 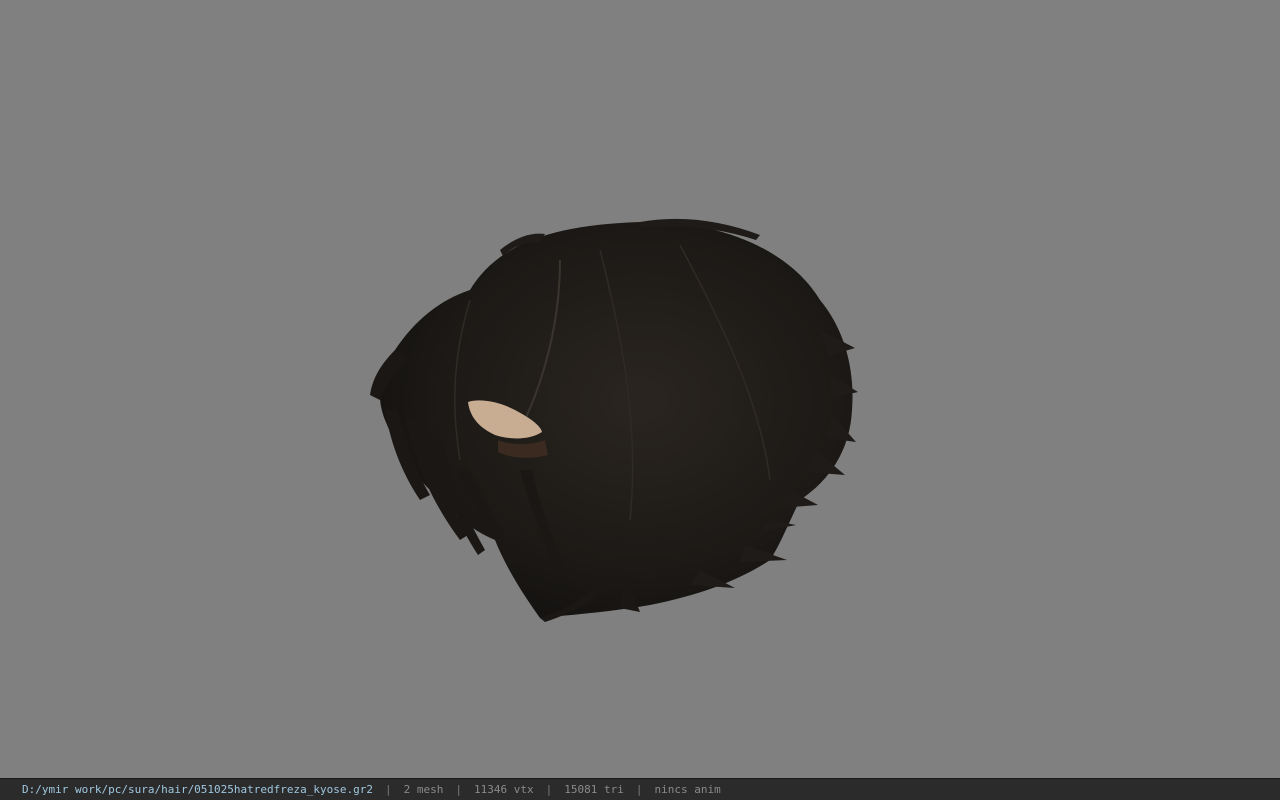 What do you see at coordinates (594, 789) in the screenshot?
I see `triangle-count-label: 15081 tri` at bounding box center [594, 789].